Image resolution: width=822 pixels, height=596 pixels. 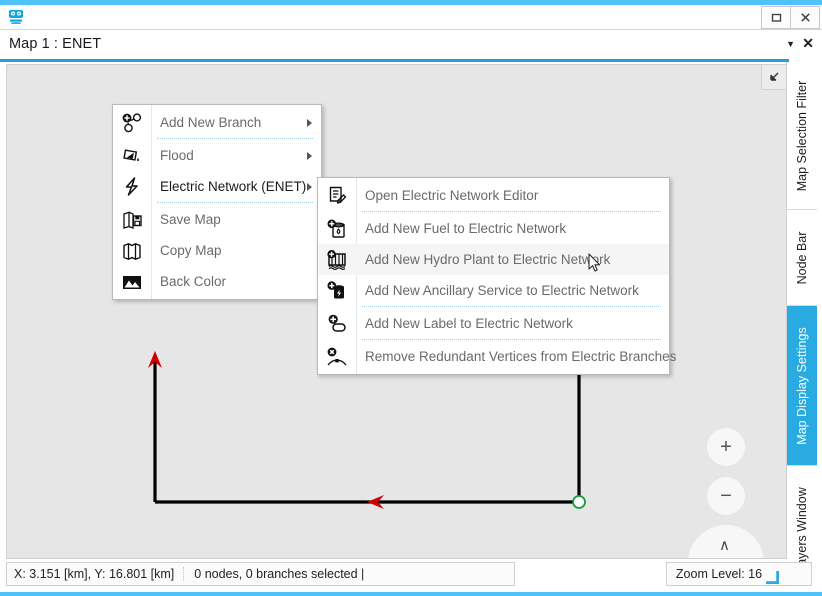 What do you see at coordinates (805, 17) in the screenshot?
I see `close-button` at bounding box center [805, 17].